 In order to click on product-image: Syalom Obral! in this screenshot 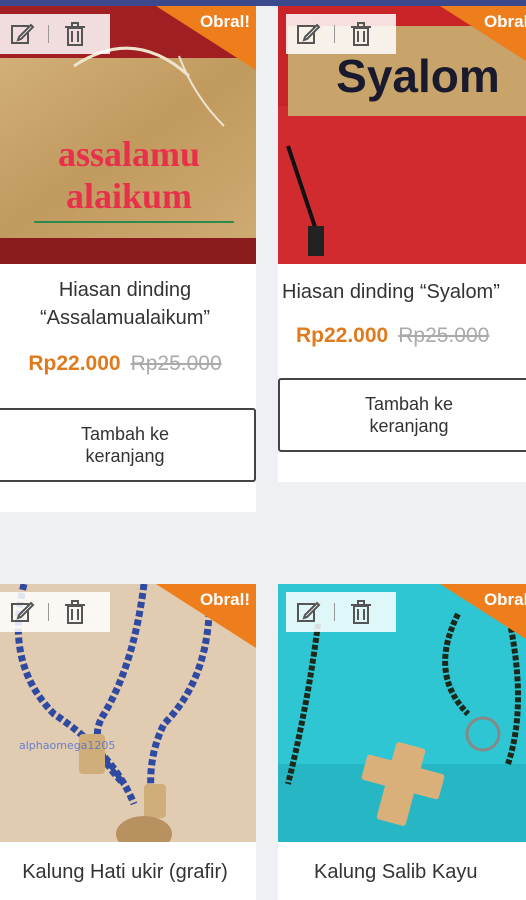, I will do `click(402, 135)`.